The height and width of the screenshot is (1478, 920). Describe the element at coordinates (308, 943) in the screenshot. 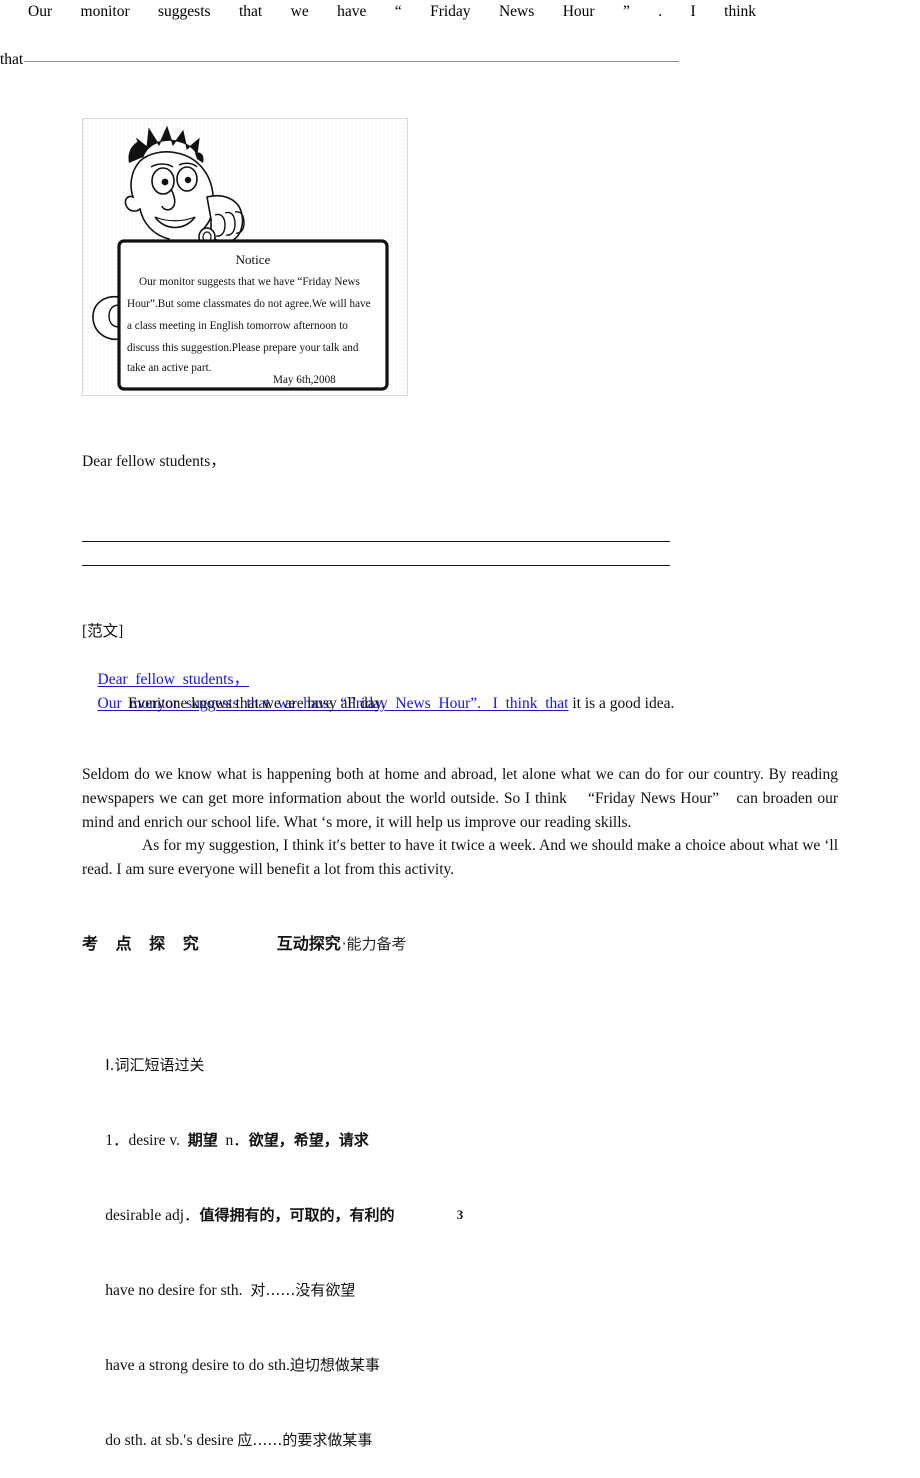

I see `section-heading-subtitle-strong: 互动探究` at that location.